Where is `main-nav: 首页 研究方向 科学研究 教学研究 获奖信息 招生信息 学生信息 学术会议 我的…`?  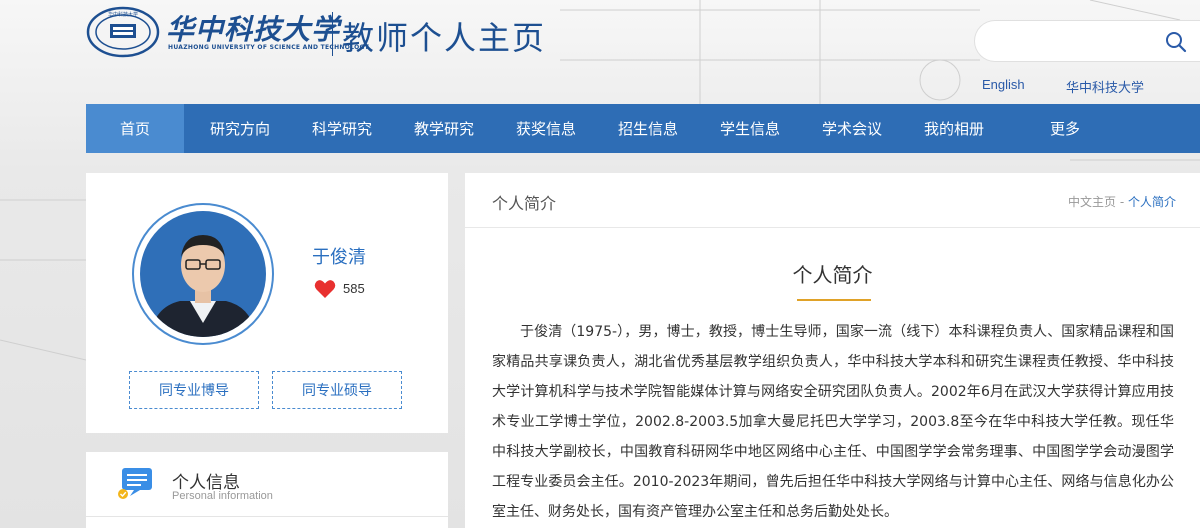
main-nav: 首页 研究方向 科学研究 教学研究 获奖信息 招生信息 学生信息 学术会议 我的… is located at coordinates (643, 128).